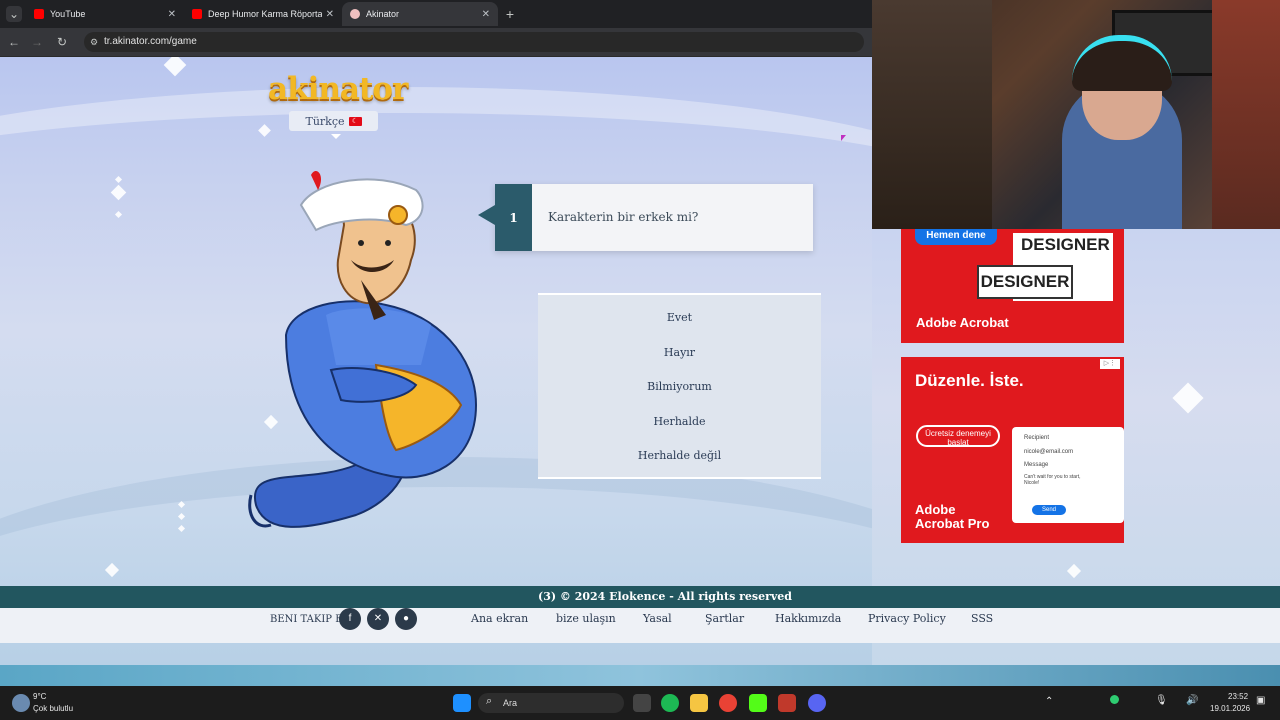 The height and width of the screenshot is (720, 1280). I want to click on streaming-app-icon, so click(787, 703).